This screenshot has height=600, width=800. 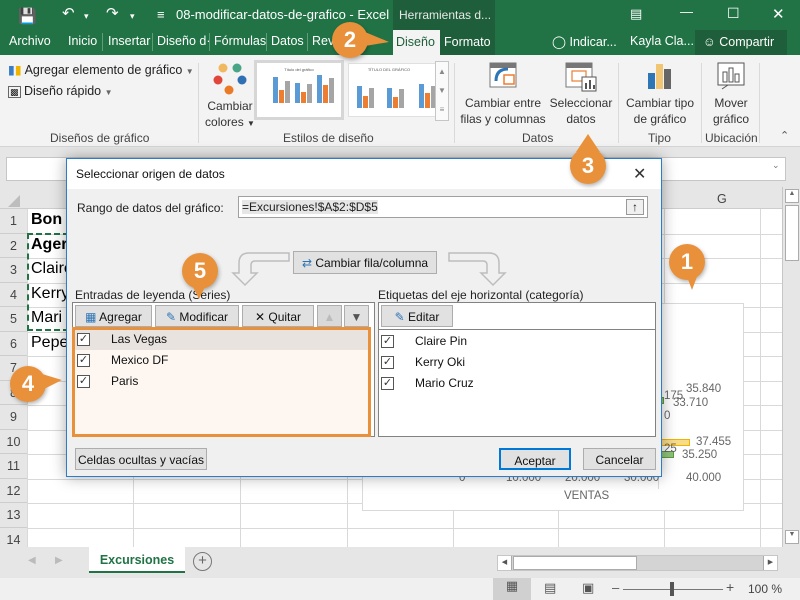 I want to click on collapse-dialog-icon: ↑, so click(x=635, y=207).